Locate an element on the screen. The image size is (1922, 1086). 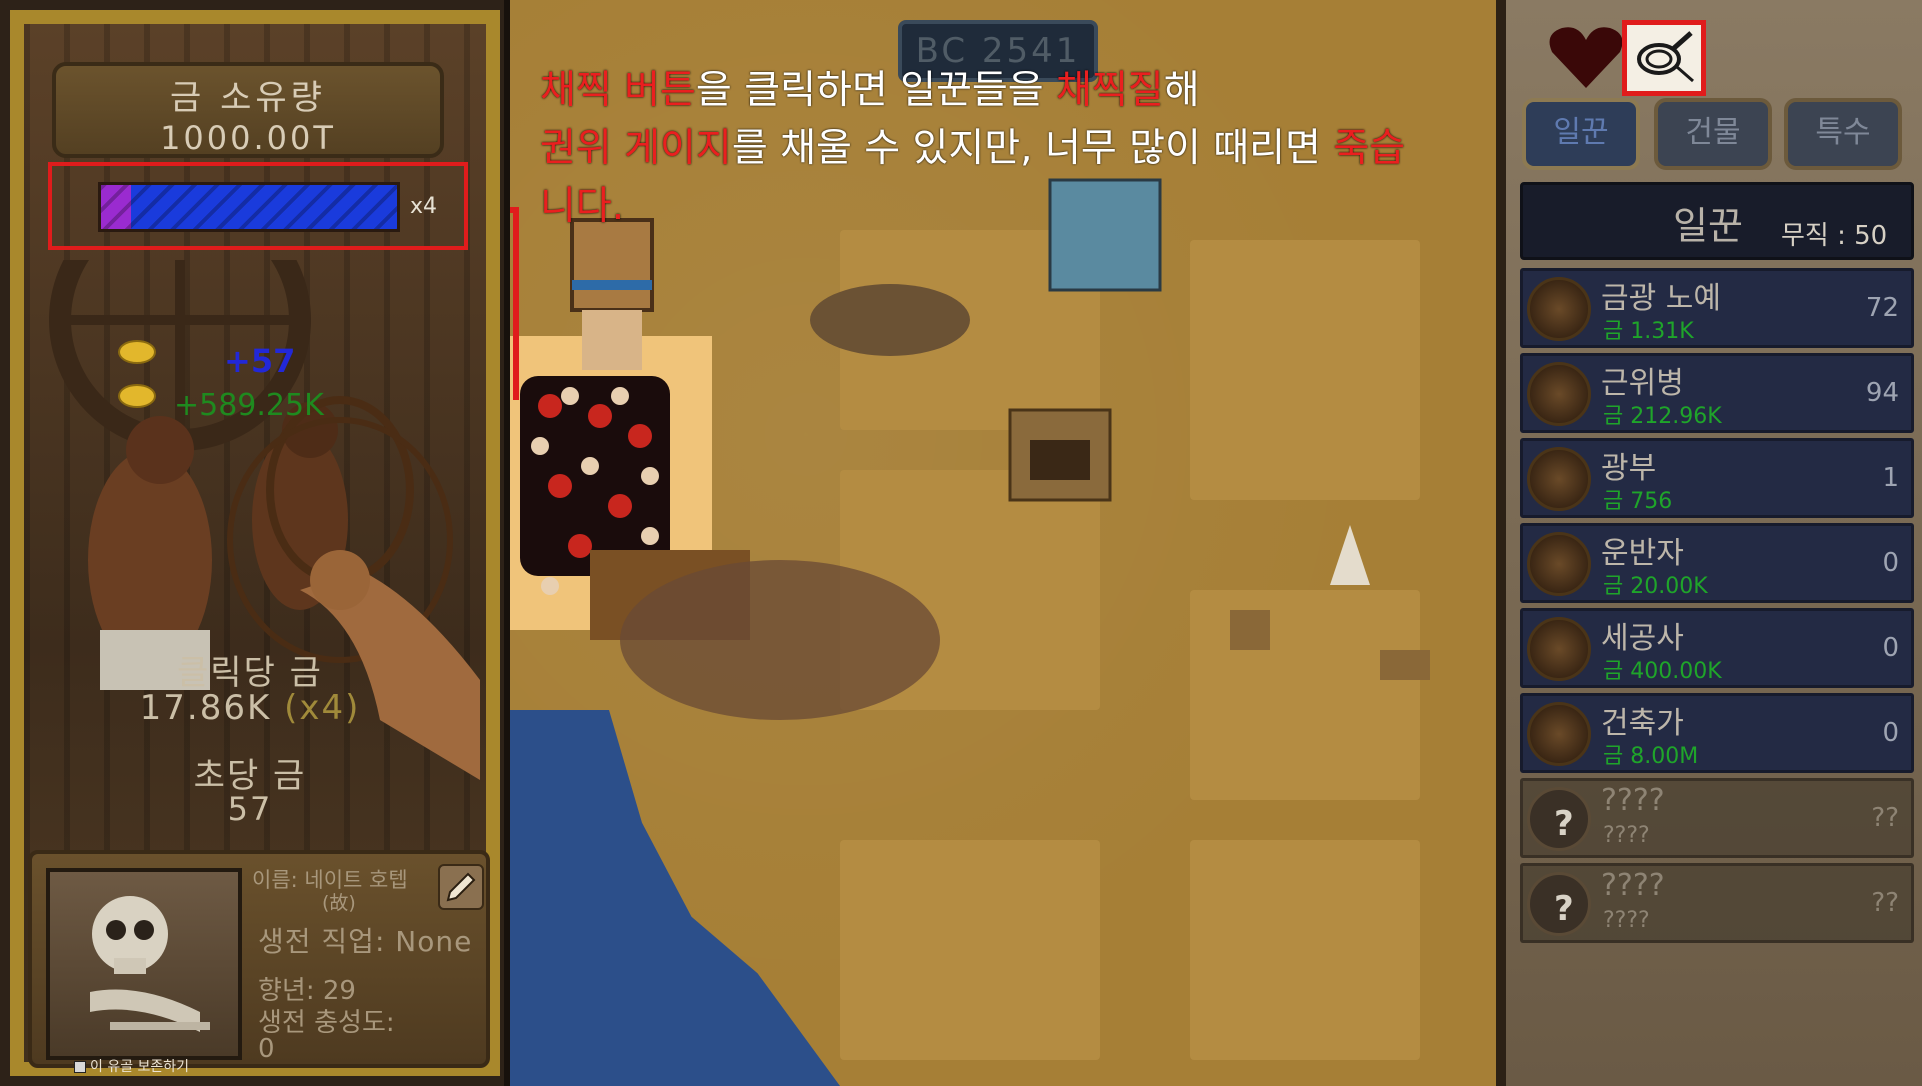
worker-row-carrier: 운반자 금 20.00K 0 is located at coordinates (1717, 563).